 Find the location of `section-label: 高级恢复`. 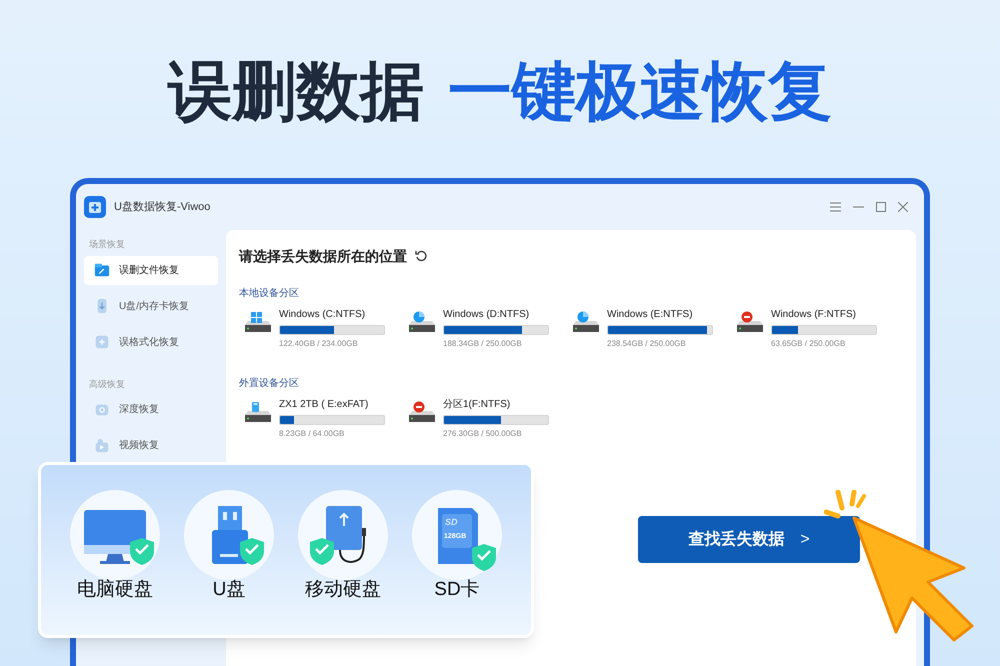

section-label: 高级恢复 is located at coordinates (107, 384).